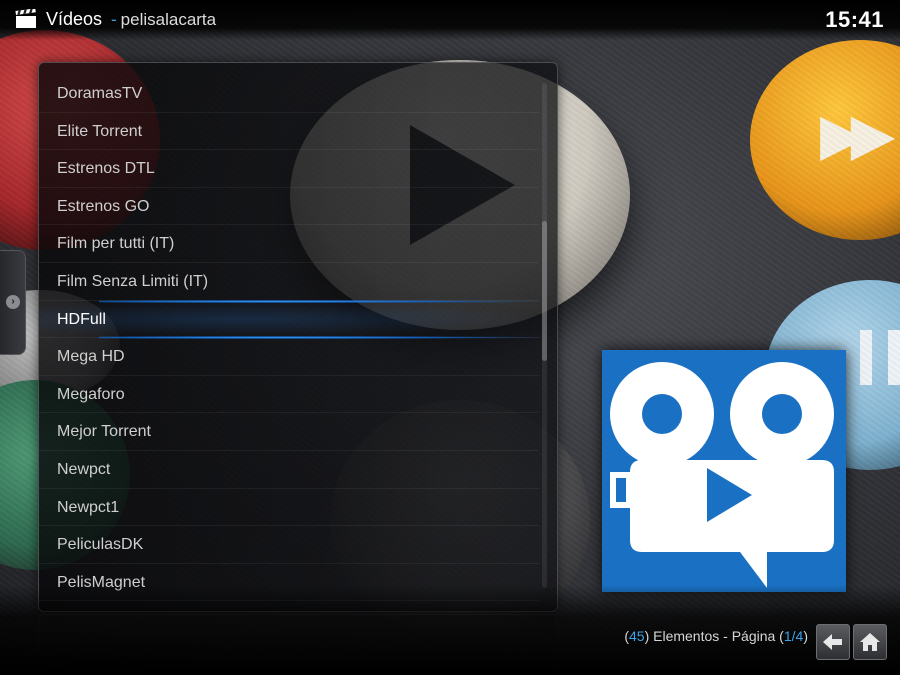  I want to click on list-item: Estrenos DTL, so click(289, 169).